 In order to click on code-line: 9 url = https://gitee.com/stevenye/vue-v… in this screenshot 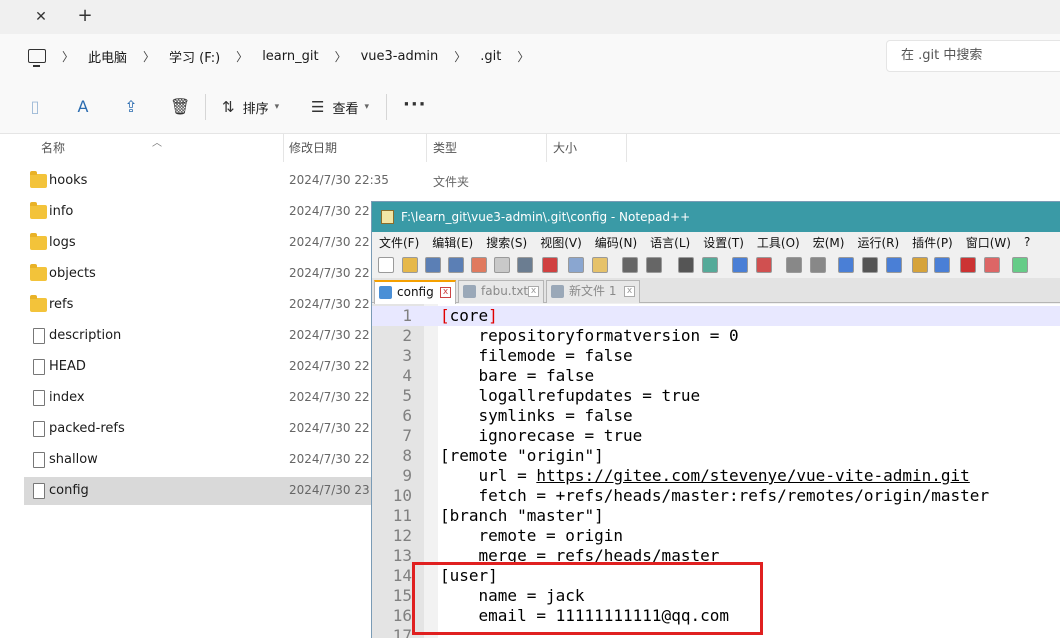, I will do `click(716, 476)`.